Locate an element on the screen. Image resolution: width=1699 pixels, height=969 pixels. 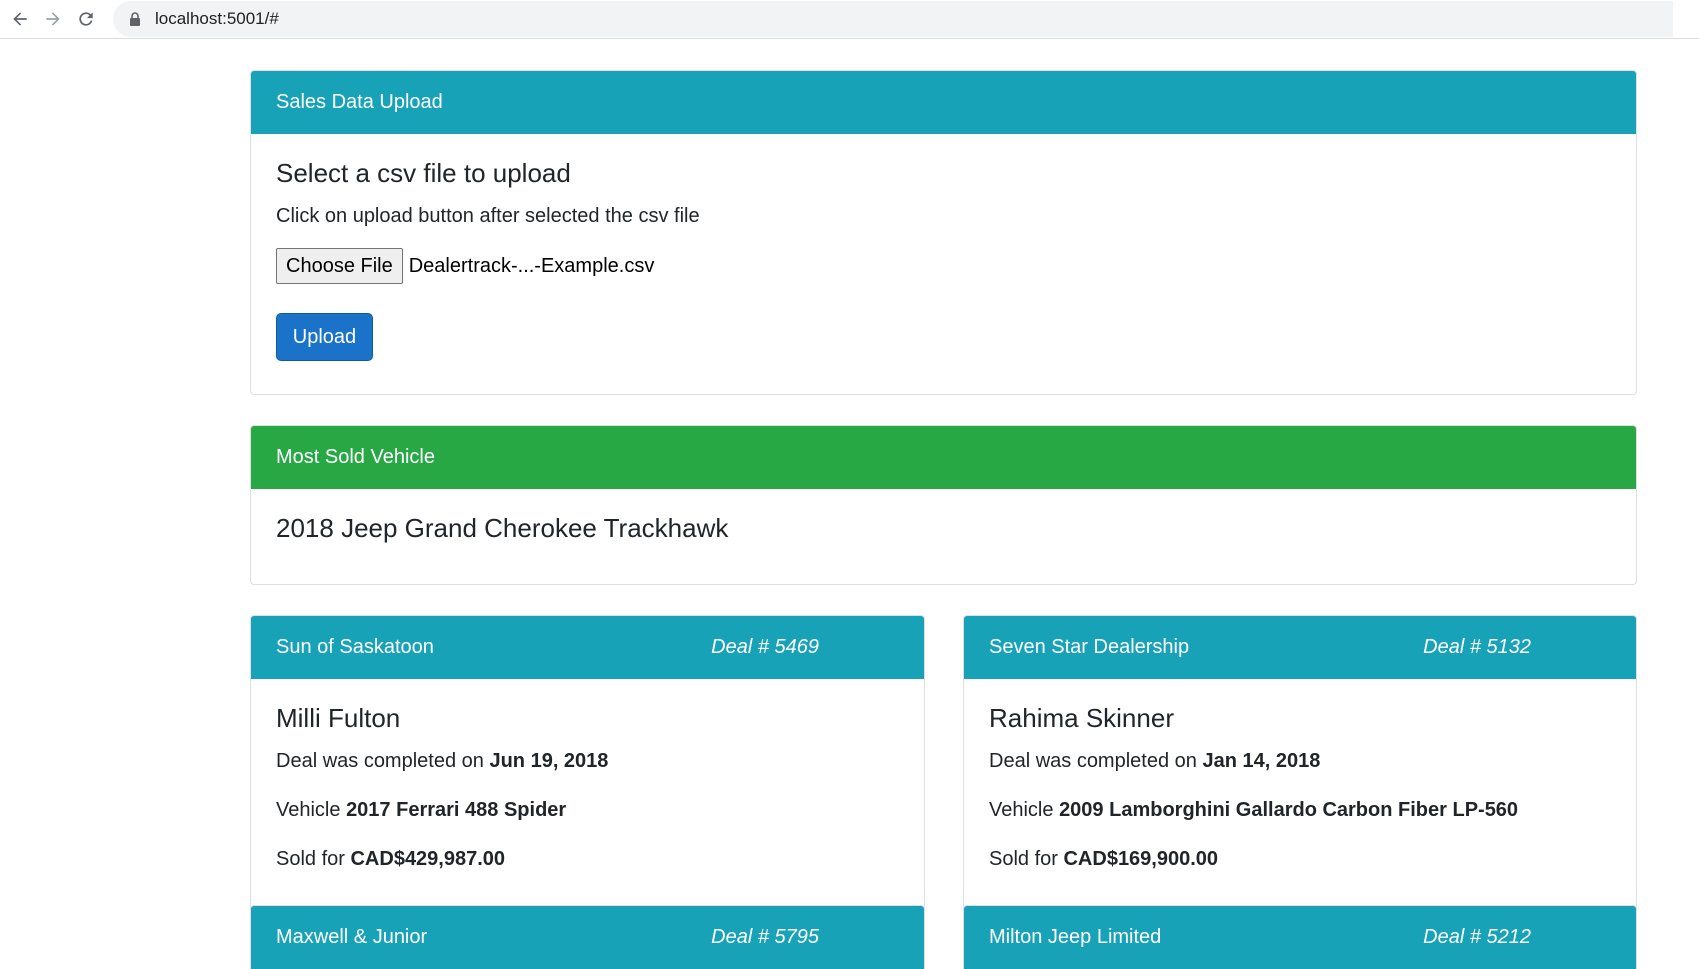
most-sold-card-title: Most Sold Vehicle is located at coordinates (355, 457).